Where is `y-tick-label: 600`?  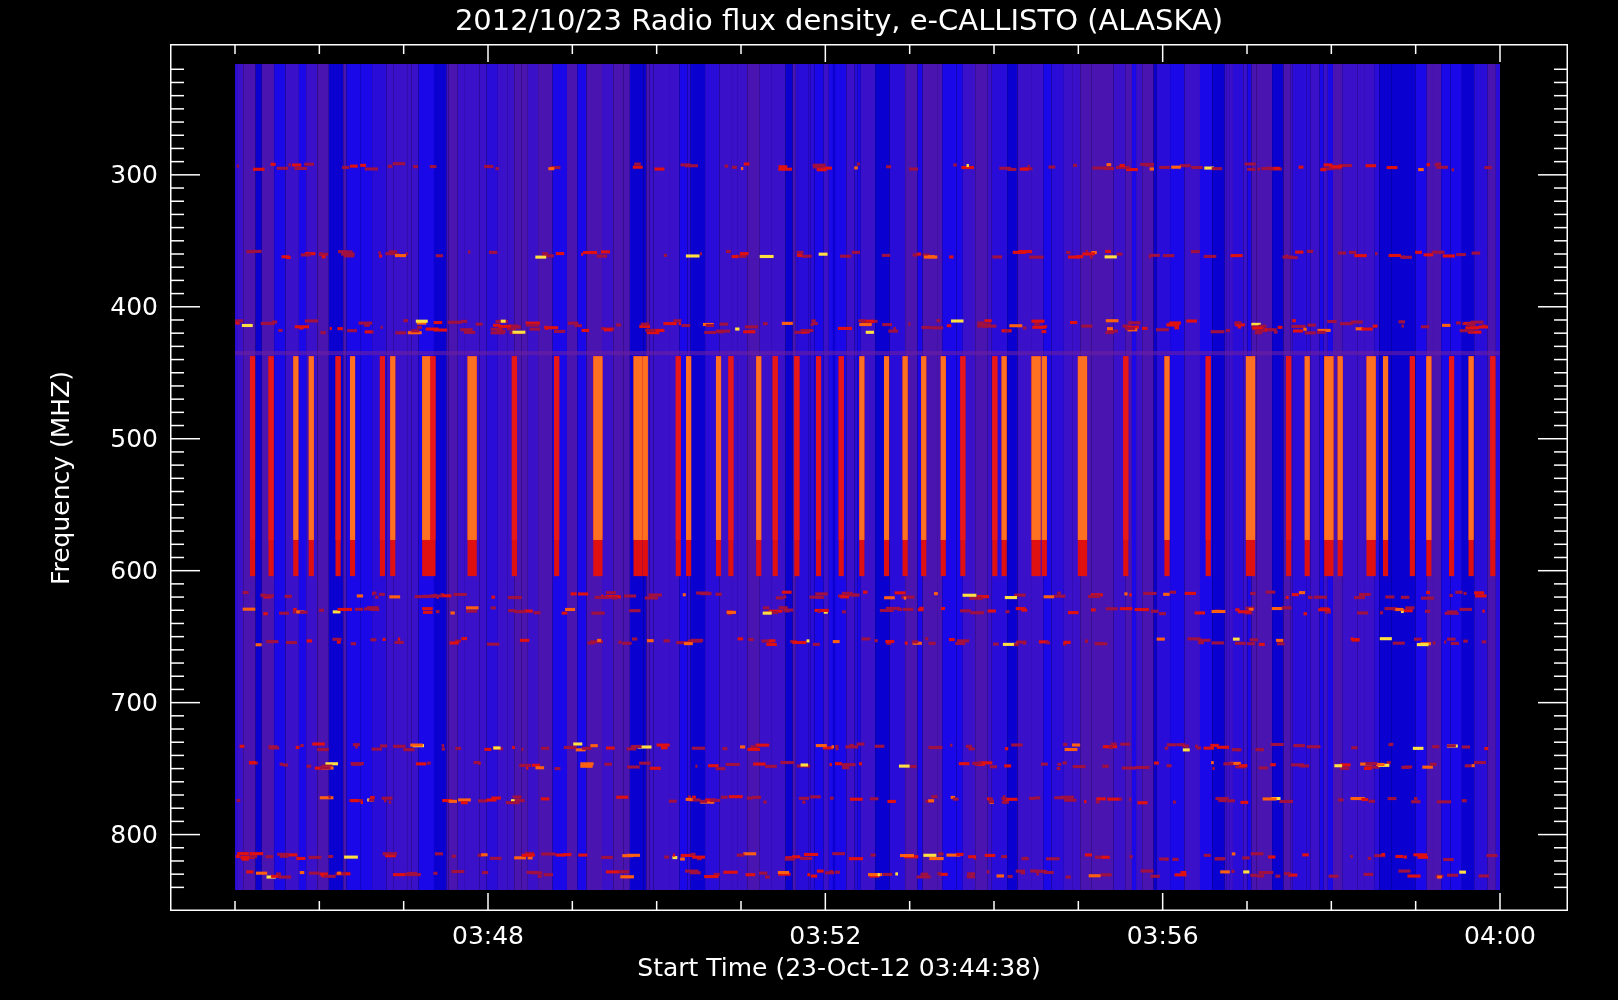 y-tick-label: 600 is located at coordinates (134, 570).